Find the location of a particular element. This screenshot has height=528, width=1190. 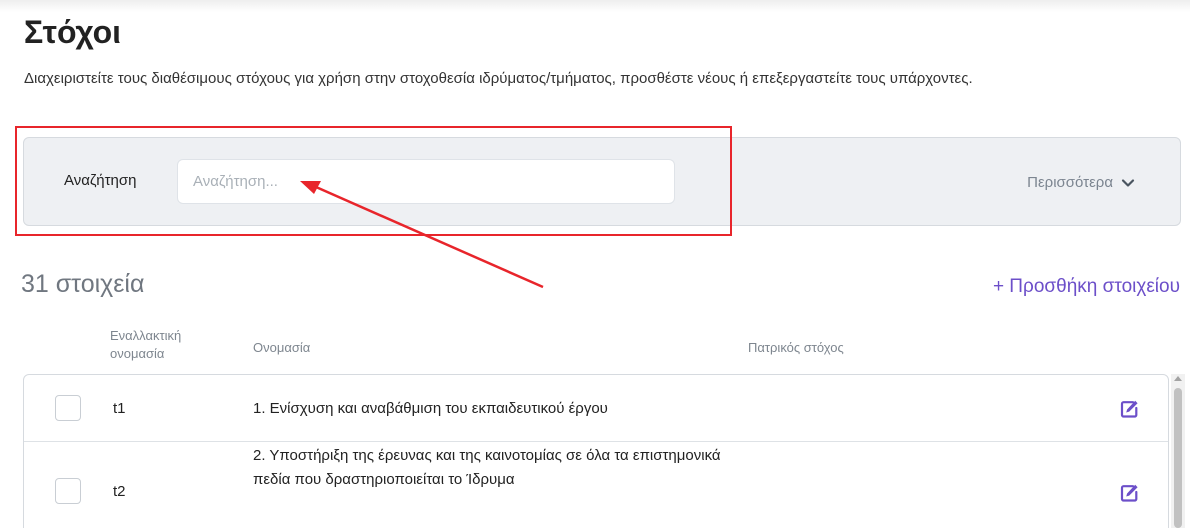

scrollbar-thumb is located at coordinates (1178, 458).